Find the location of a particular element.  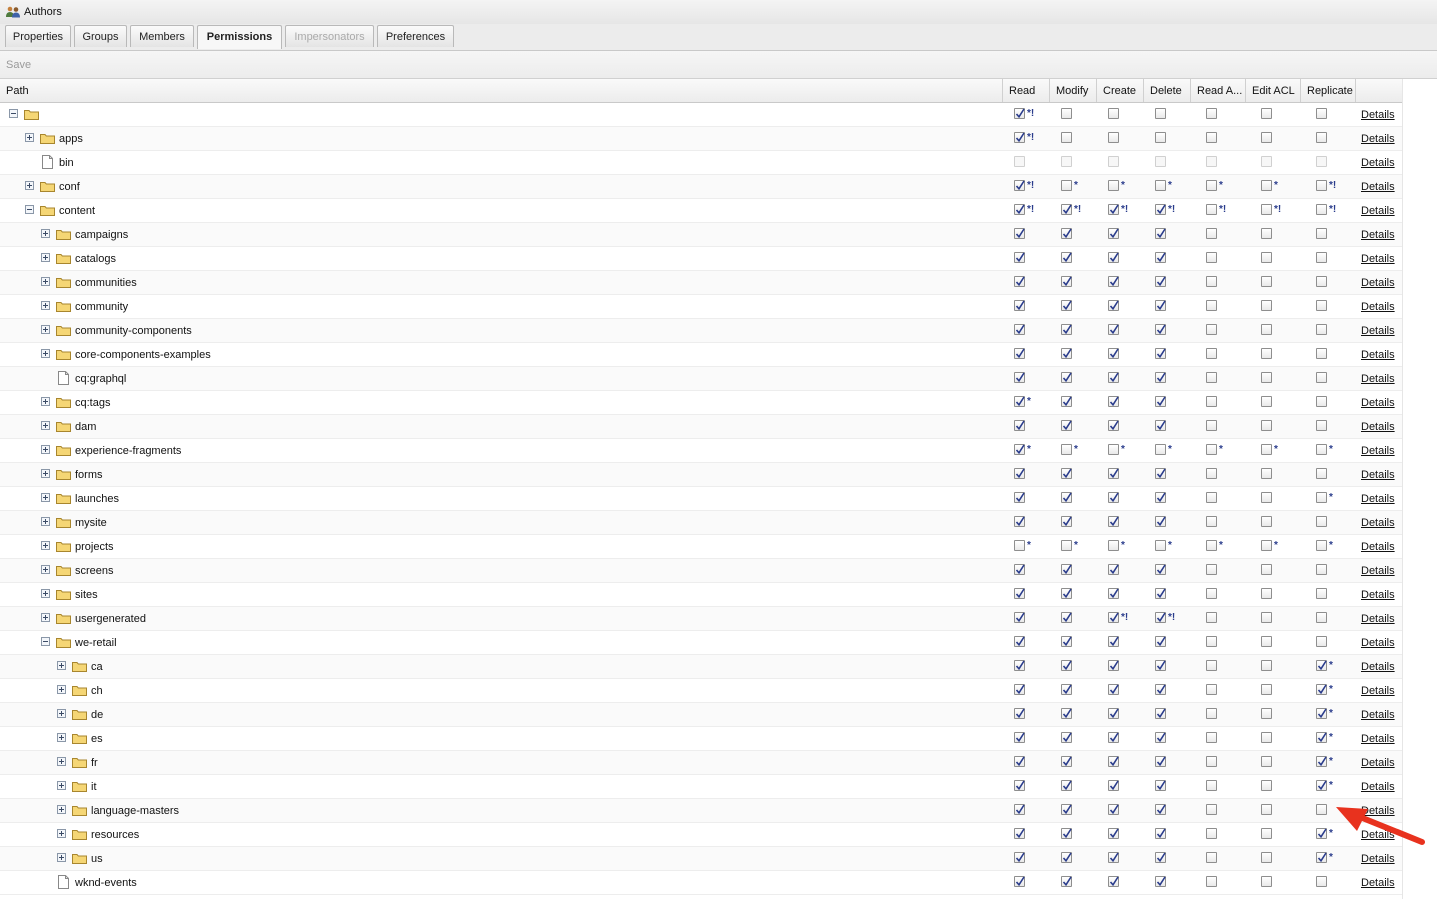

node-label: we-retail is located at coordinates (96, 643).